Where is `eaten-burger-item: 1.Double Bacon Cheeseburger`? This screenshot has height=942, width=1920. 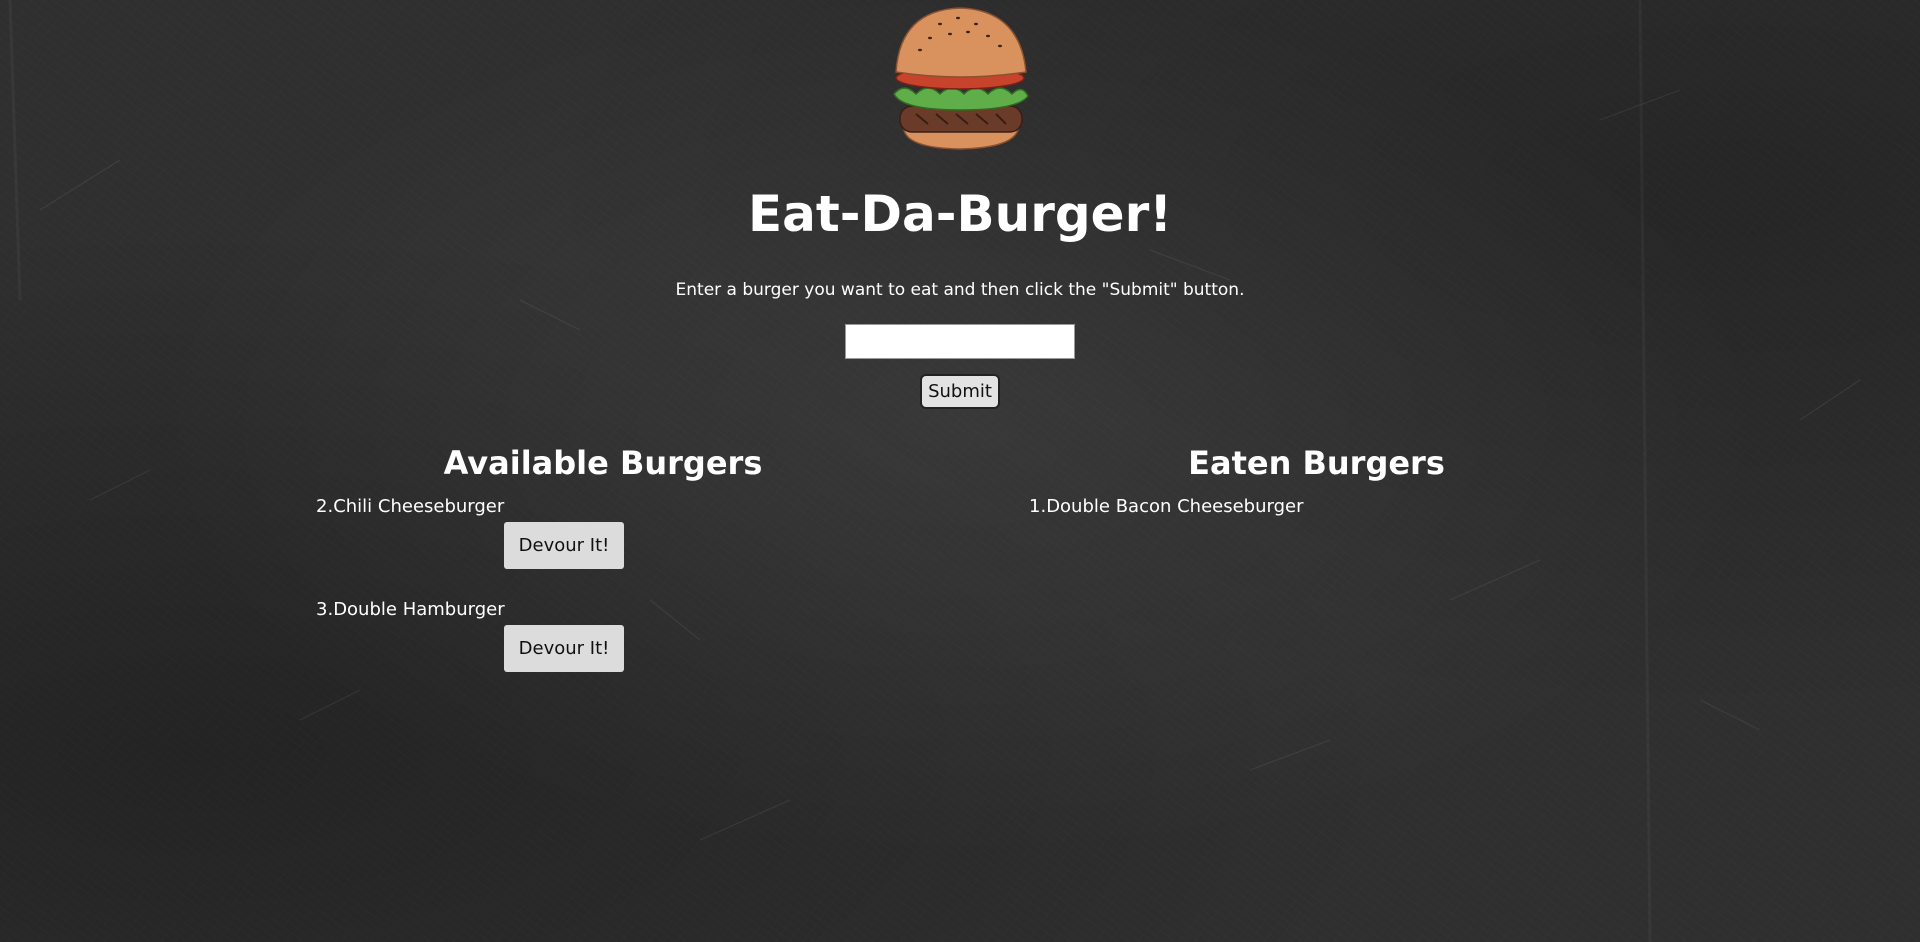 eaten-burger-item: 1.Double Bacon Cheeseburger is located at coordinates (1166, 507).